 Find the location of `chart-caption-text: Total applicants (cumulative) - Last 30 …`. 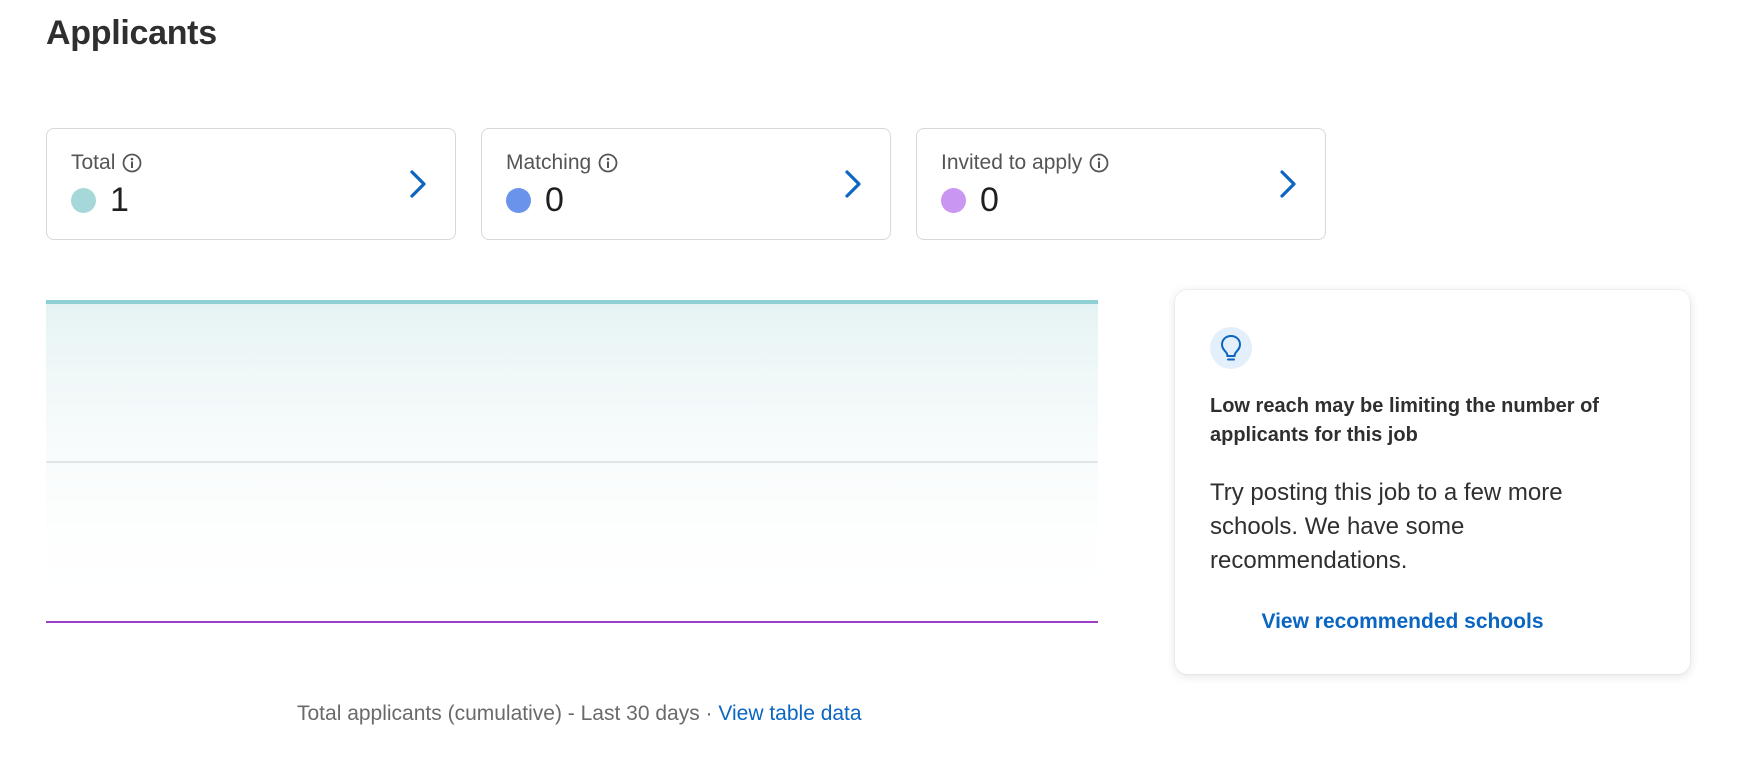

chart-caption-text: Total applicants (cumulative) - Last 30 … is located at coordinates (508, 713).